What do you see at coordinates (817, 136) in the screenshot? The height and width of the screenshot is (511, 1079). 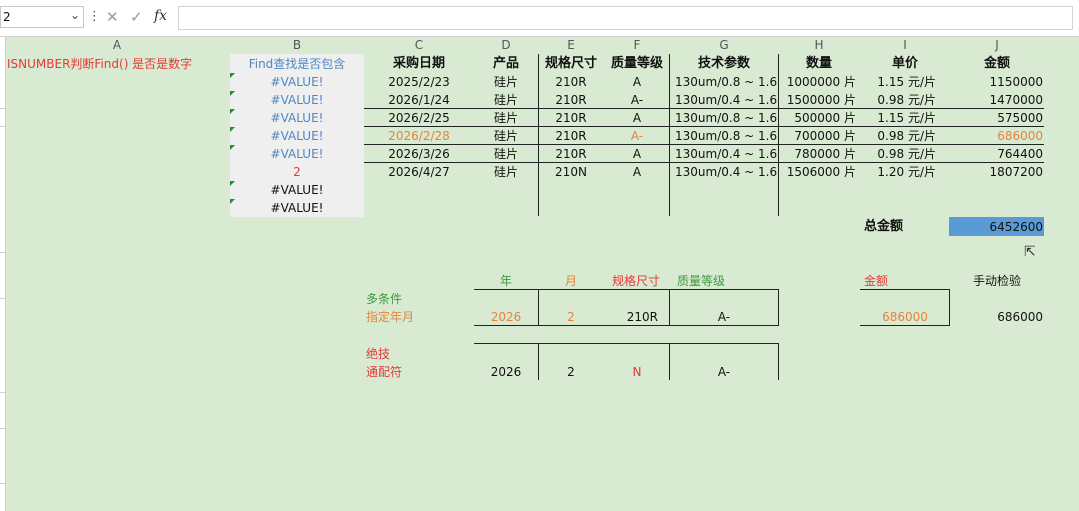 I see `row4-qty: 700000 片` at bounding box center [817, 136].